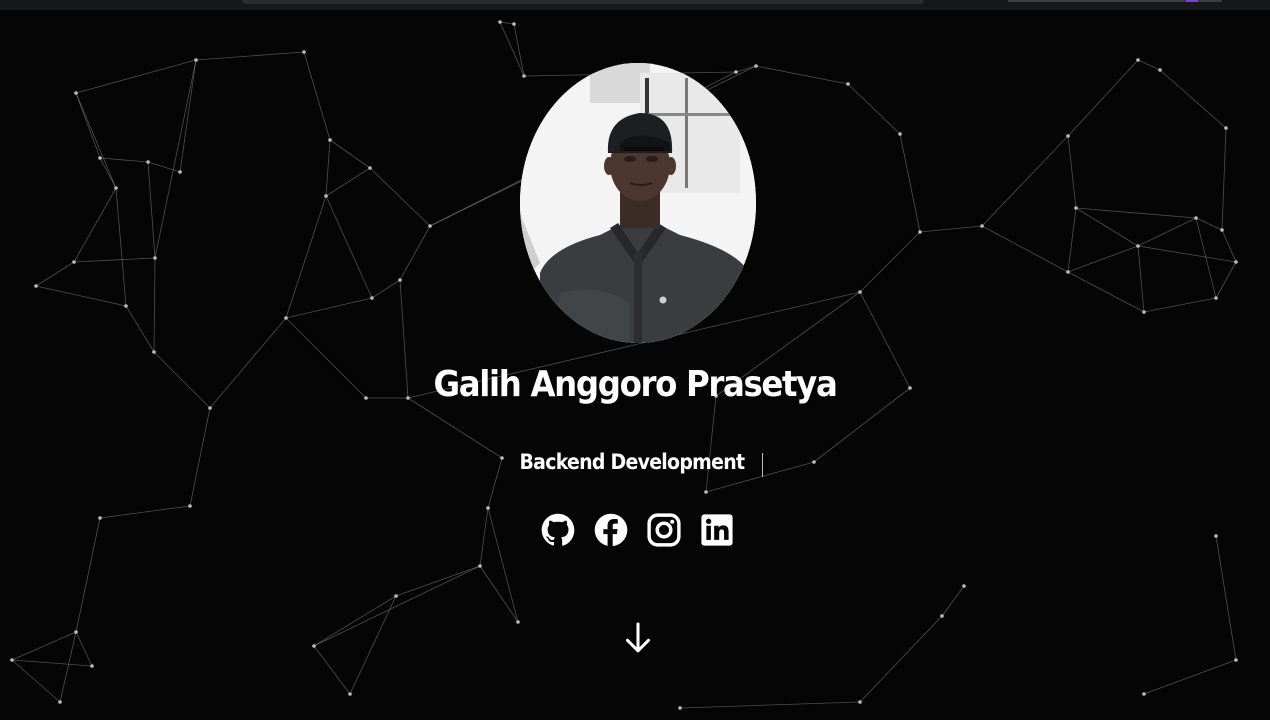  I want to click on arrow-down-icon, so click(638, 637).